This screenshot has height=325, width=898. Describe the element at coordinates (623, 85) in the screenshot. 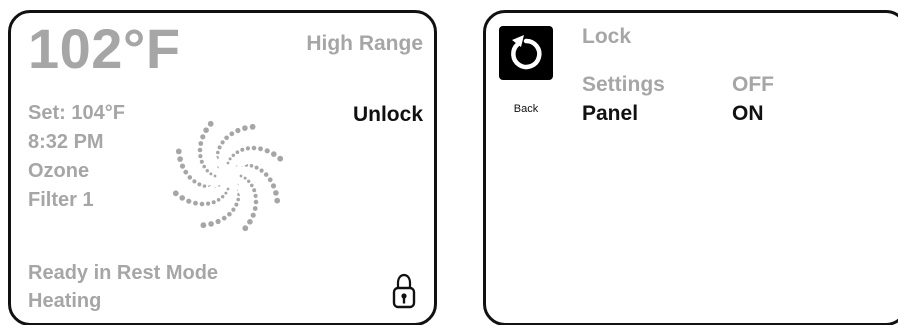

I see `settings-lock-label: Settings` at that location.